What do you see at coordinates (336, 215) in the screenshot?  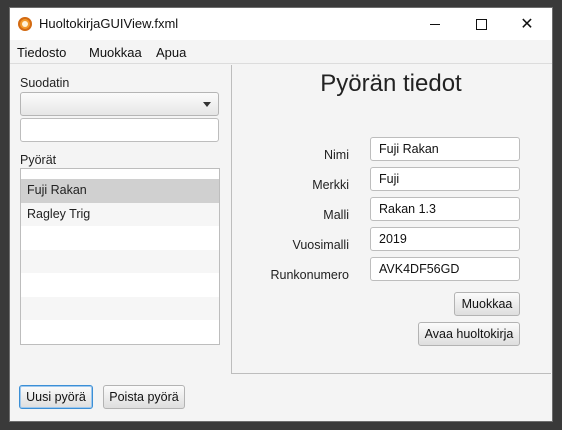 I see `model-label: Malli` at bounding box center [336, 215].